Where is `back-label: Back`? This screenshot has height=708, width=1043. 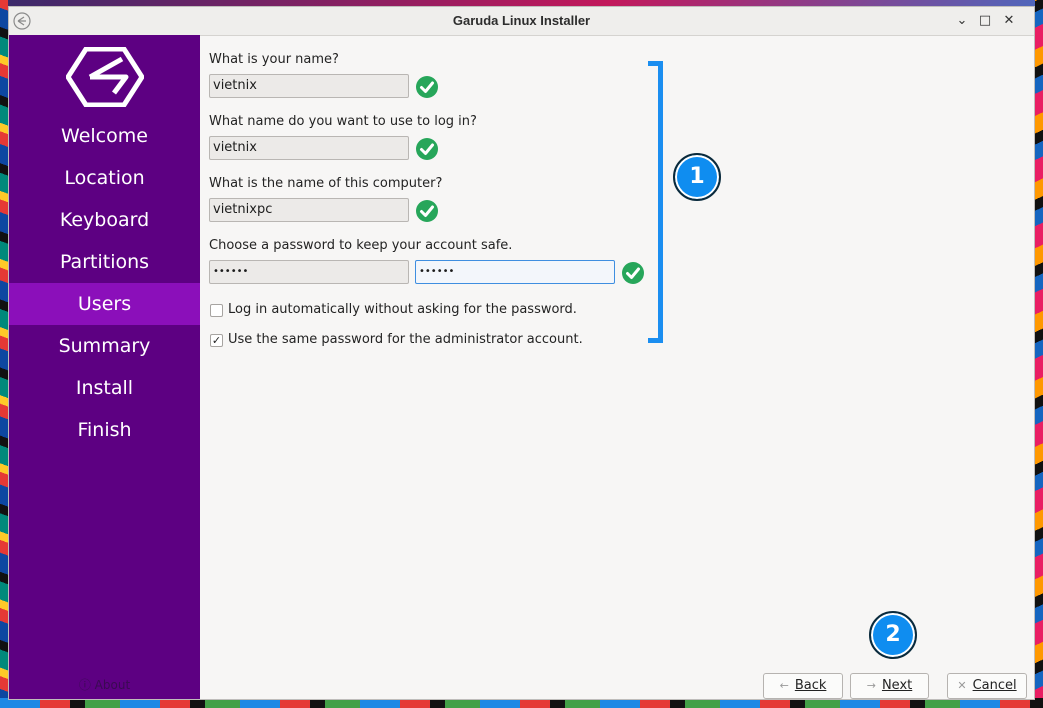
back-label: Back is located at coordinates (810, 685).